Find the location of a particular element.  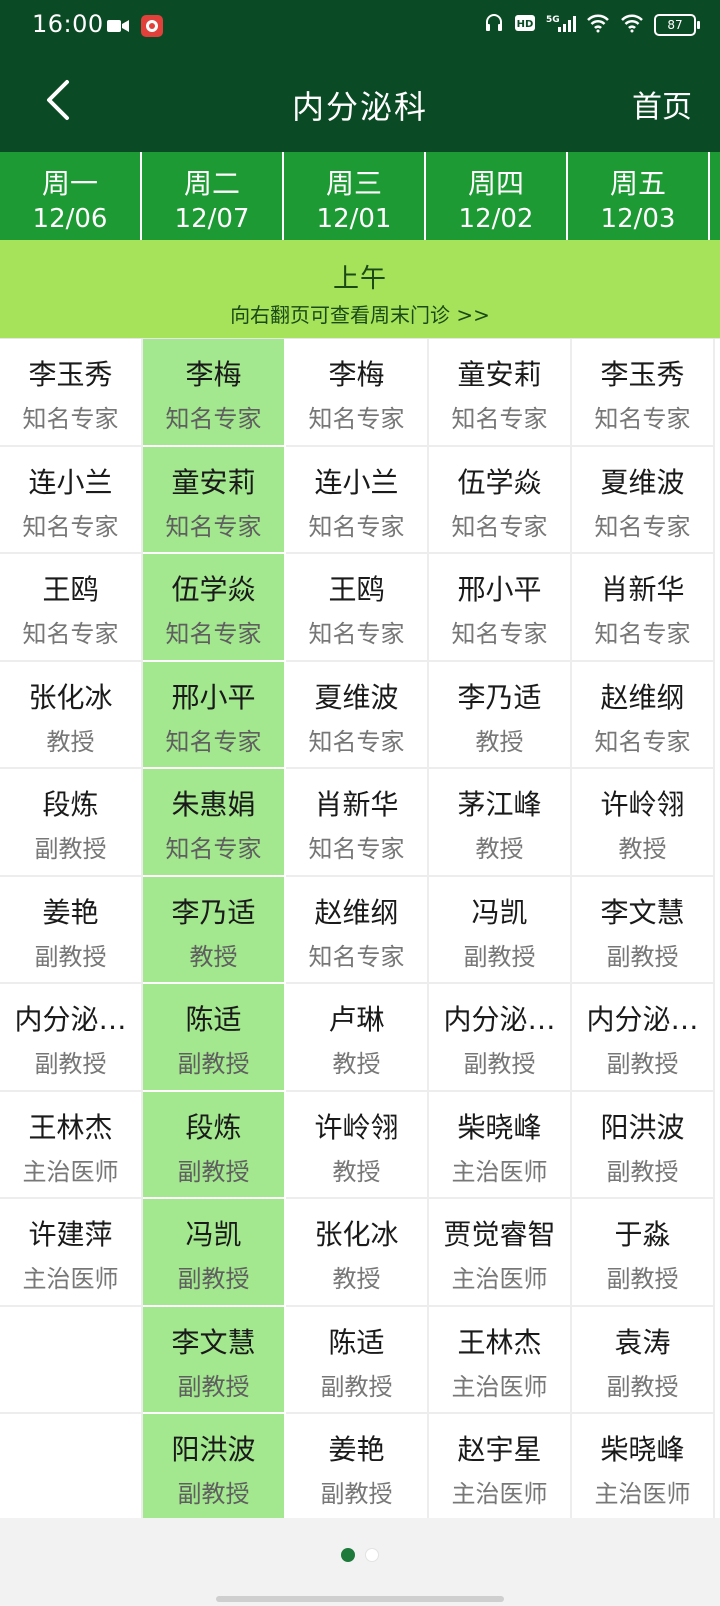

tab-day-wed: 周三 12/01 is located at coordinates (355, 196).